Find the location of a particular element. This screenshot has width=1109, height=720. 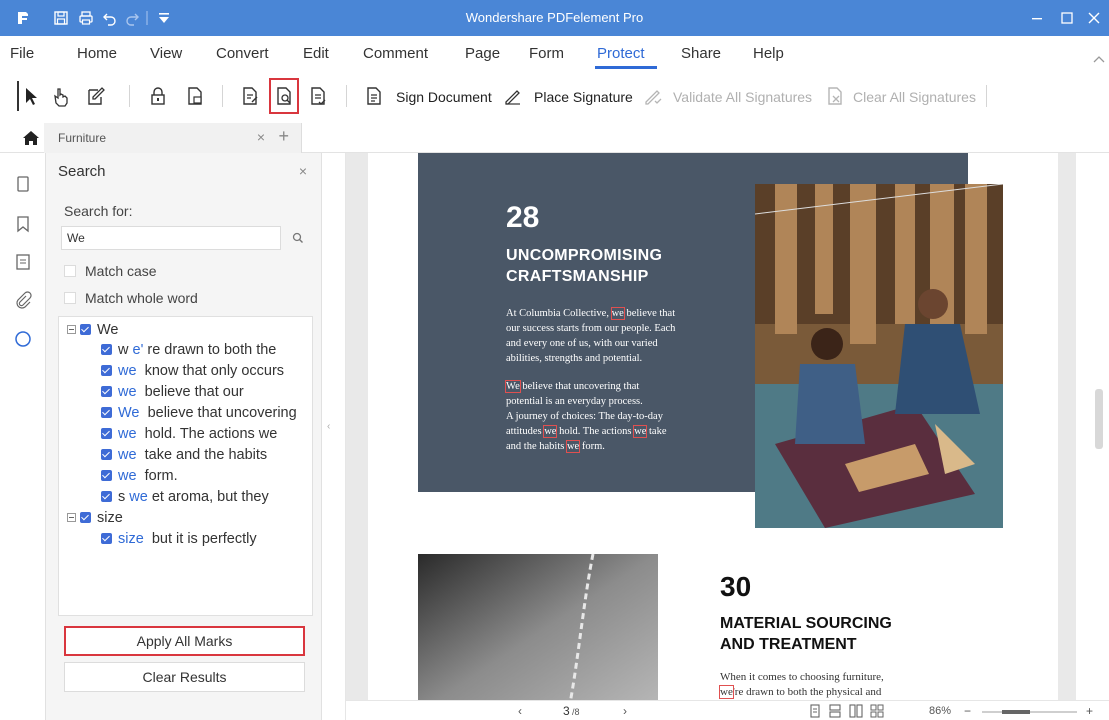

match-case-checkbox is located at coordinates (70, 271).